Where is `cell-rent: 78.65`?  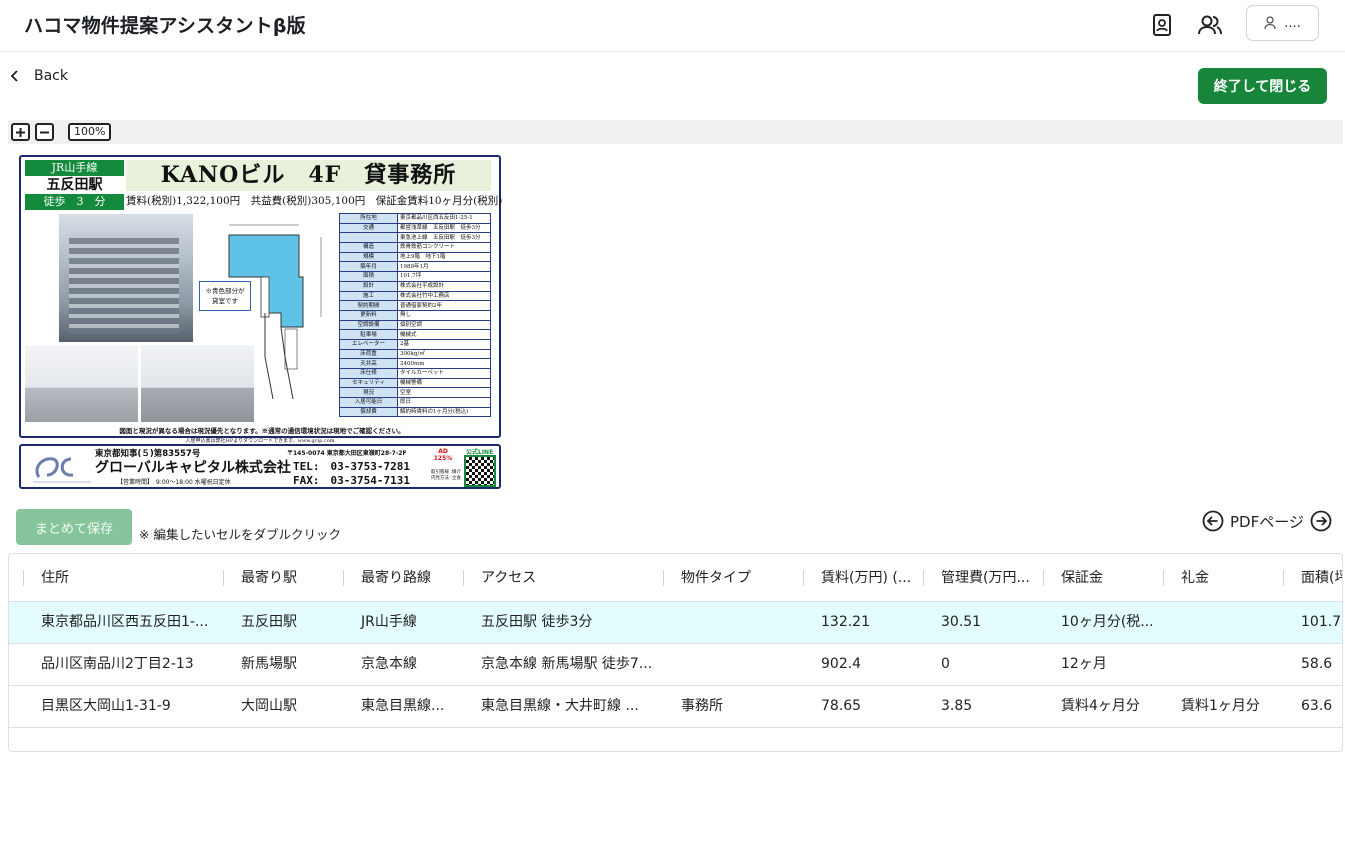 cell-rent: 78.65 is located at coordinates (863, 706).